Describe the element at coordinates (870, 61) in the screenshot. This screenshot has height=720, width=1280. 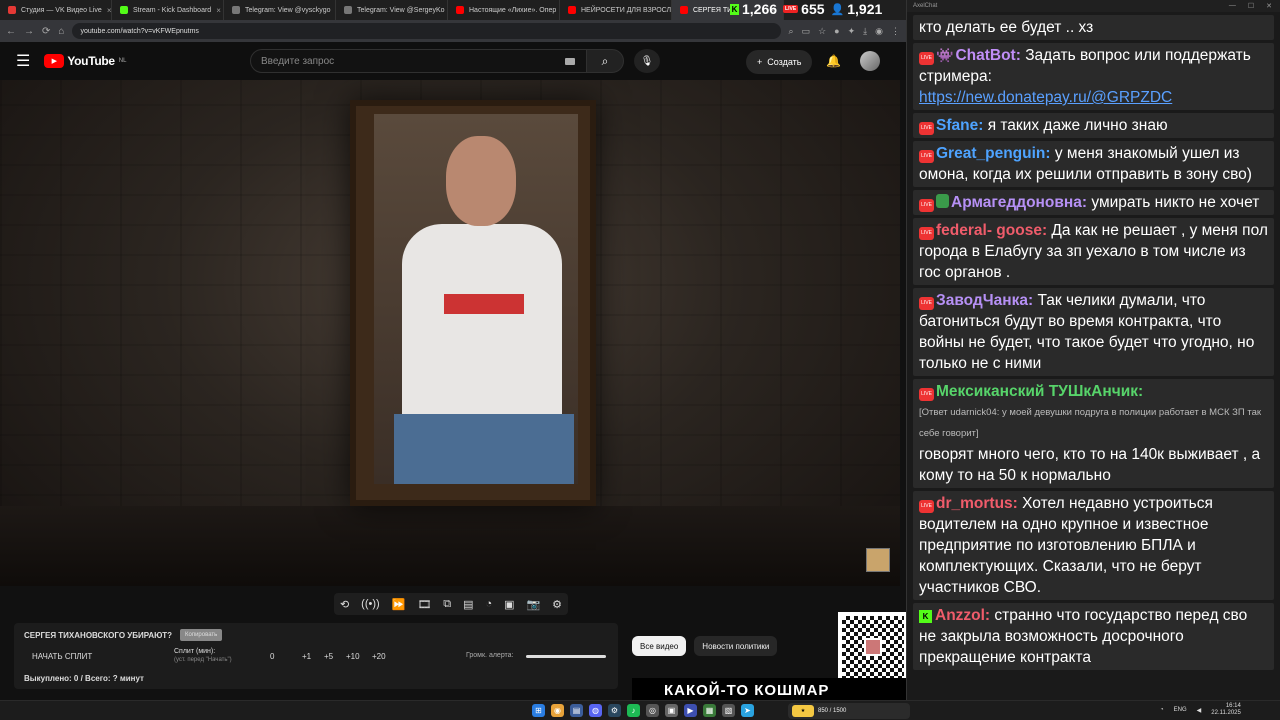
I see `account-avatar` at that location.